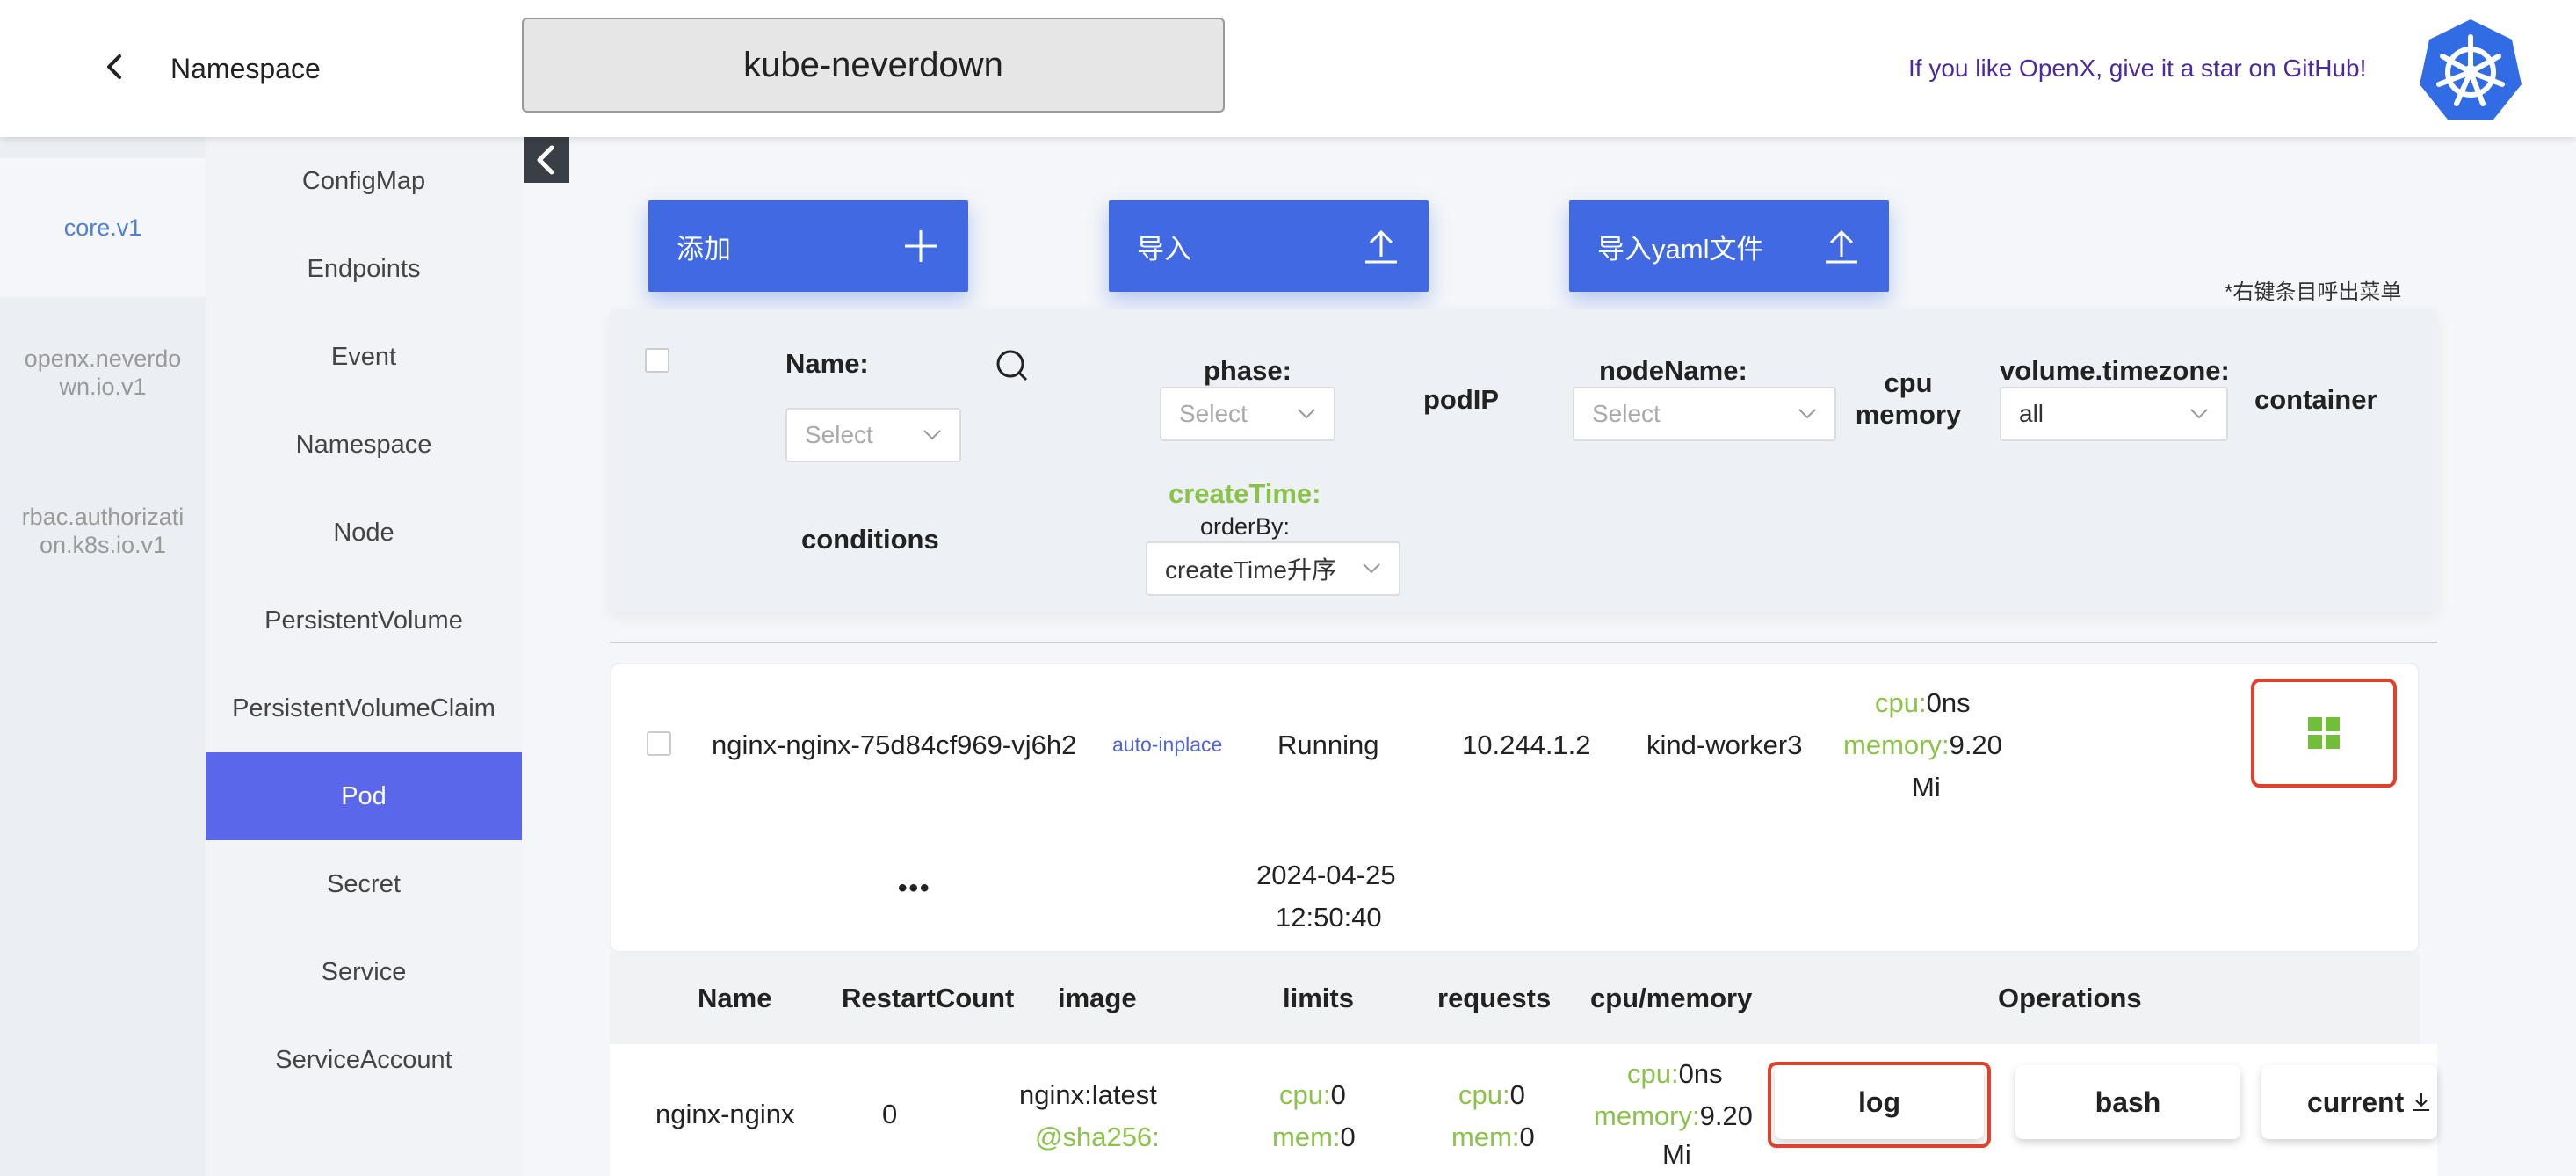 The image size is (2576, 1176). I want to click on requests-cpu-key: cpu:, so click(1484, 1094).